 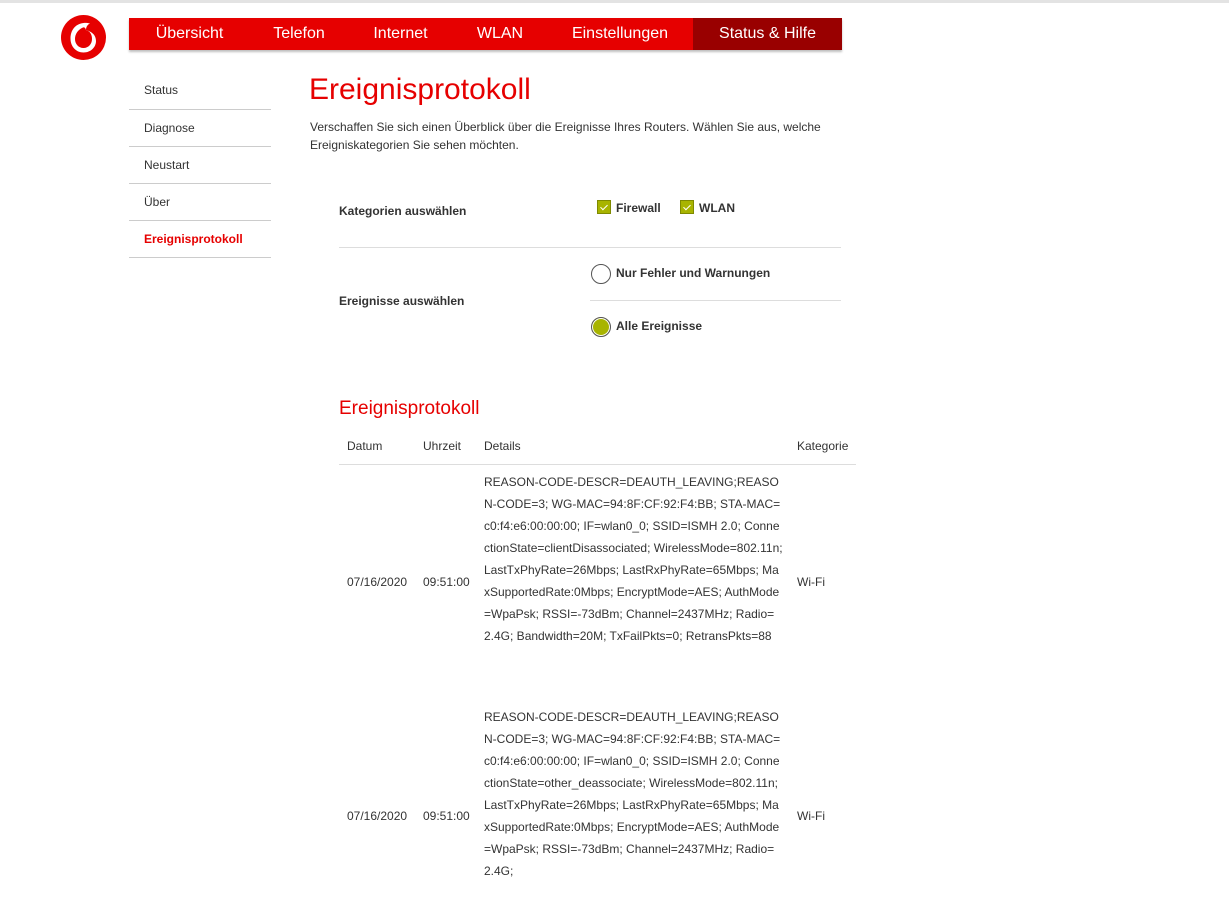 I want to click on nav-item-wlan: WLAN, so click(x=500, y=34).